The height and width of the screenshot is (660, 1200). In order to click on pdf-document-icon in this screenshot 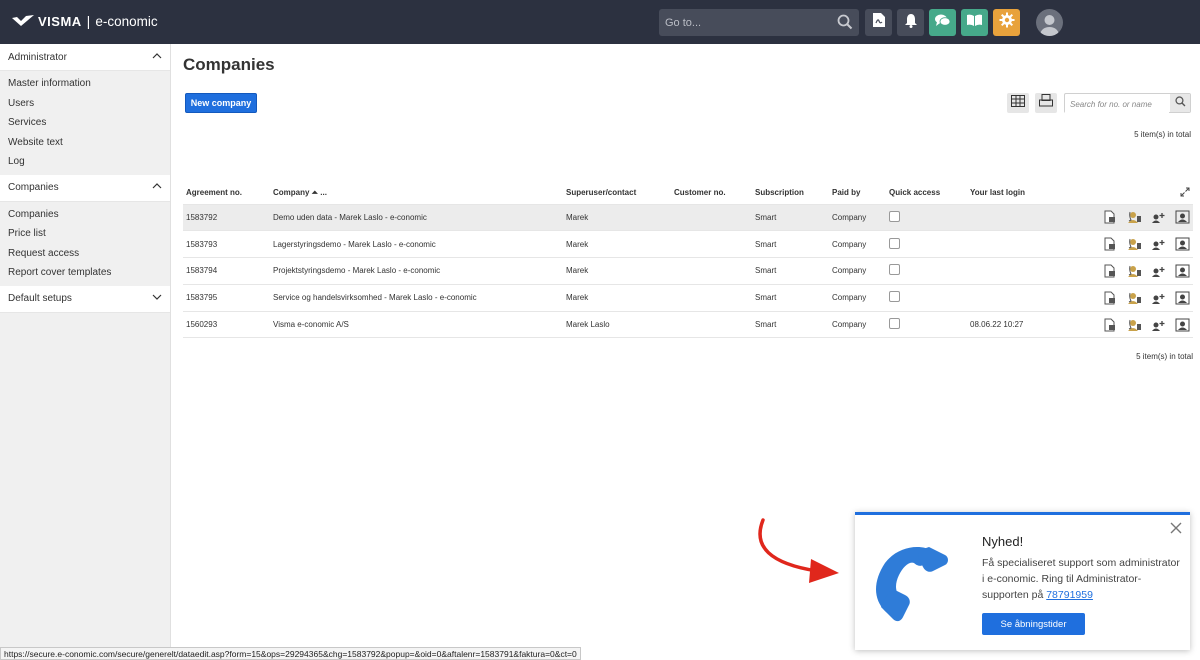, I will do `click(879, 22)`.